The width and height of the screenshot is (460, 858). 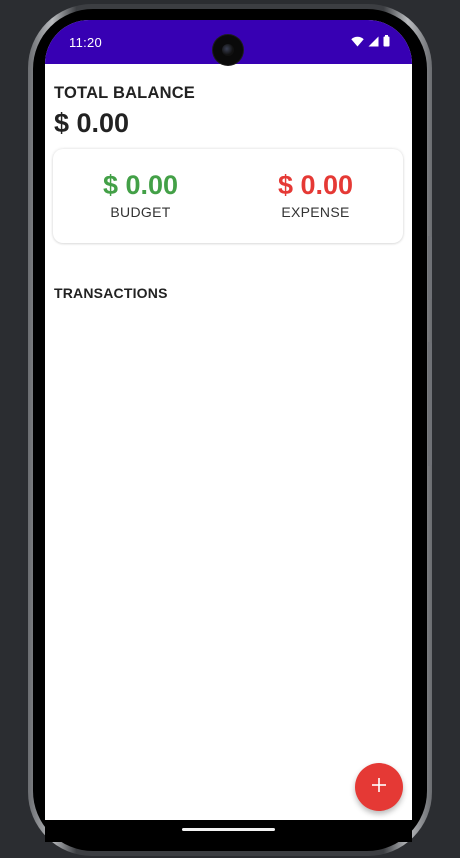 I want to click on plus-icon, so click(x=379, y=787).